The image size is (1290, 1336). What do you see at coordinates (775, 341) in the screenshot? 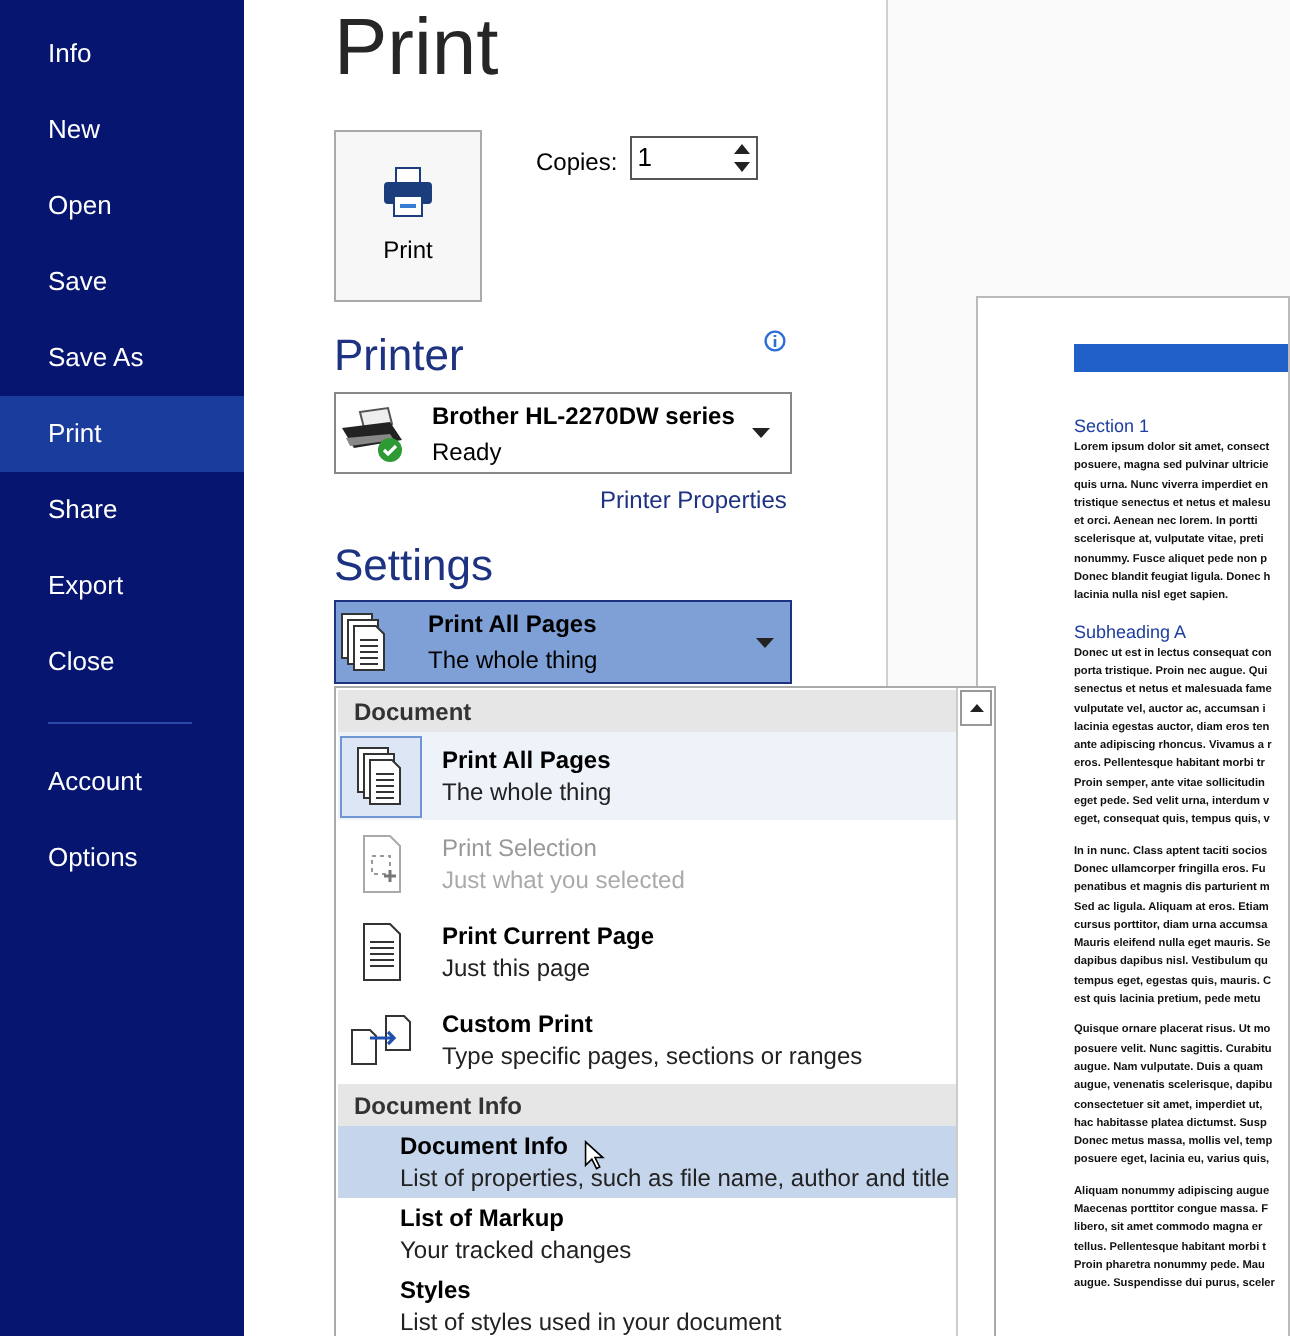
I see `info-icon` at bounding box center [775, 341].